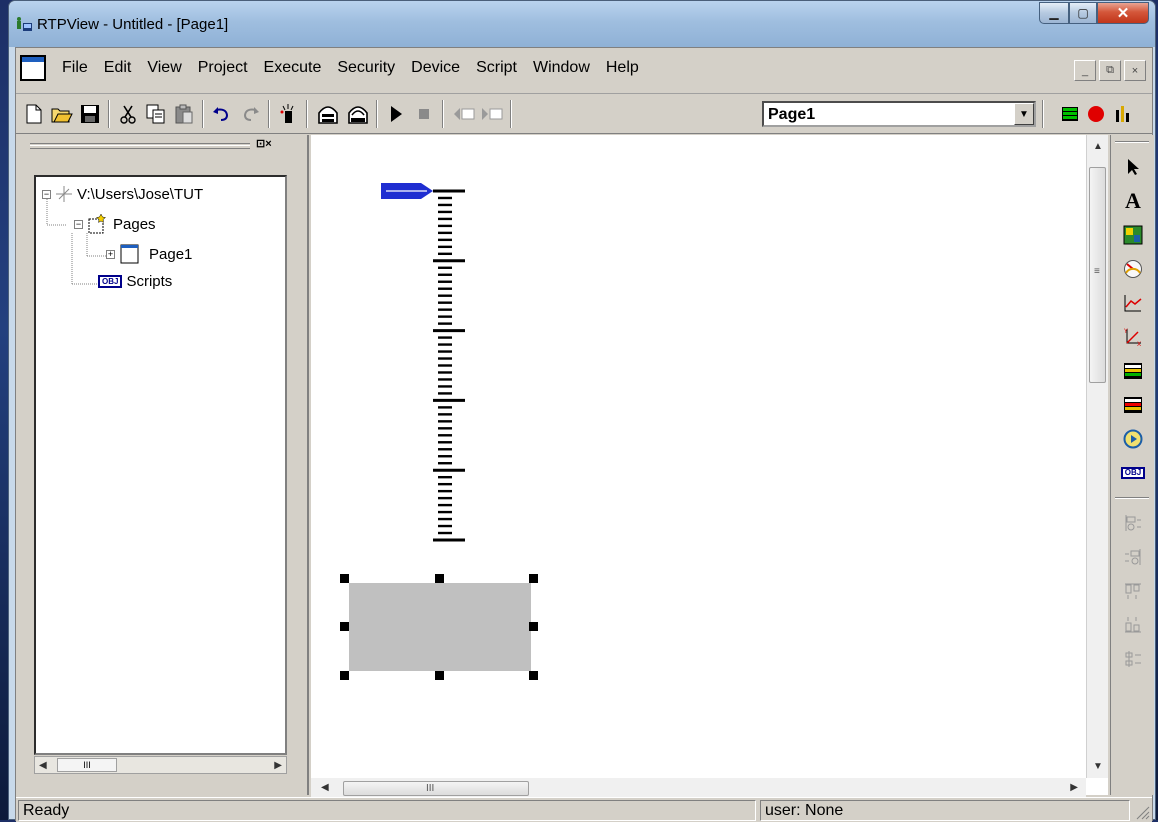 Image resolution: width=1158 pixels, height=822 pixels. What do you see at coordinates (899, 114) in the screenshot?
I see `page-select: Page1 ▼` at bounding box center [899, 114].